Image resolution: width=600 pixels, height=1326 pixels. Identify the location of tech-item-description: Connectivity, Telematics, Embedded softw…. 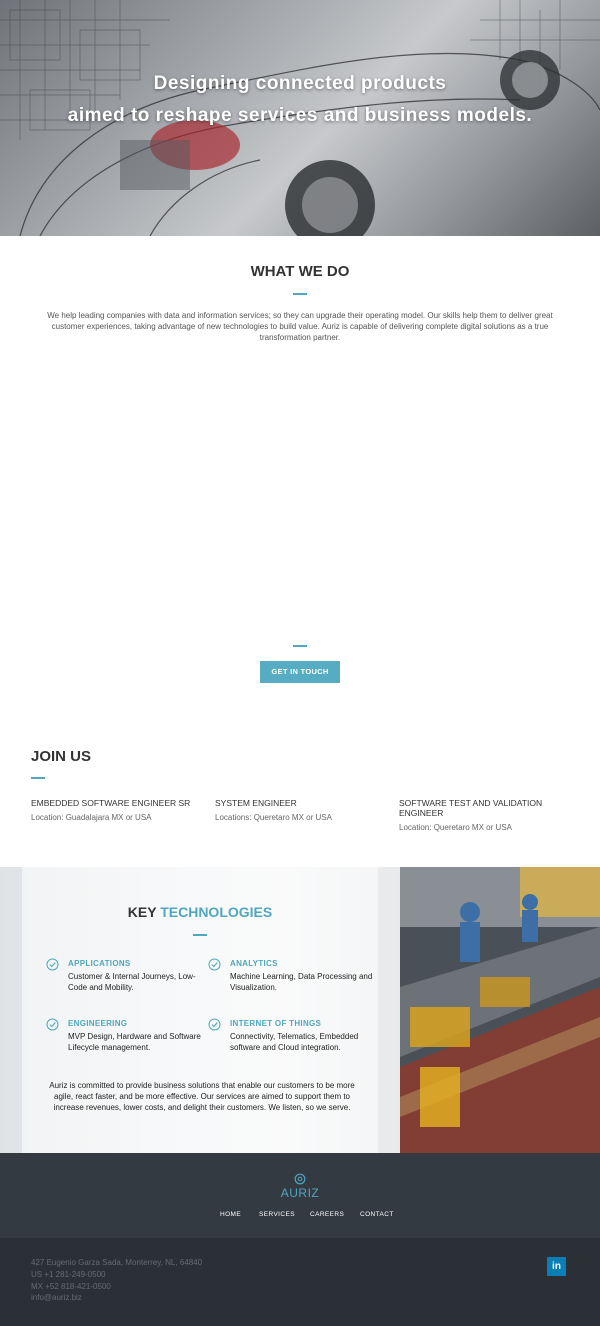
(294, 1042).